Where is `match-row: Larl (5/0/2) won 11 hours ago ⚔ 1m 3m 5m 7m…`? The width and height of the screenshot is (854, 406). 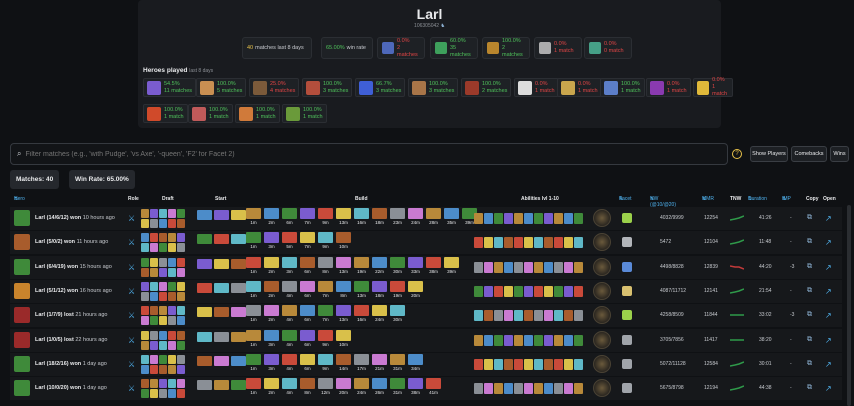
match-row: Larl (5/0/2) won 11 hours ago ⚔ 1m 3m 5m 7m… is located at coordinates (426, 243).